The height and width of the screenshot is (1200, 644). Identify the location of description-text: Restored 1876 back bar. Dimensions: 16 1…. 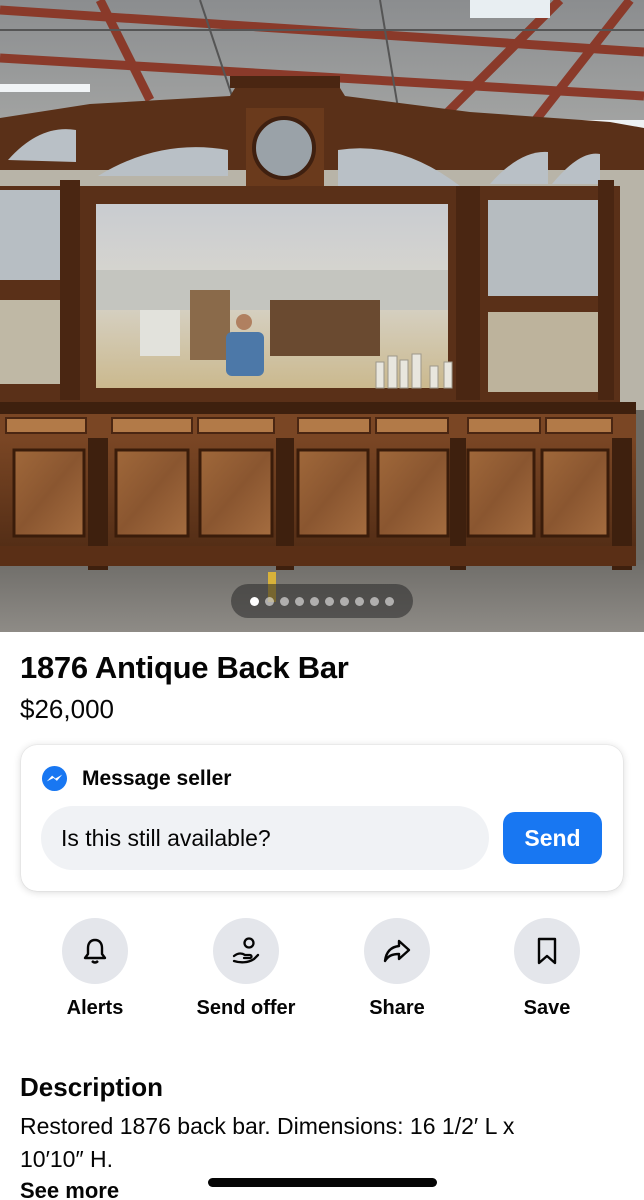
(267, 1142).